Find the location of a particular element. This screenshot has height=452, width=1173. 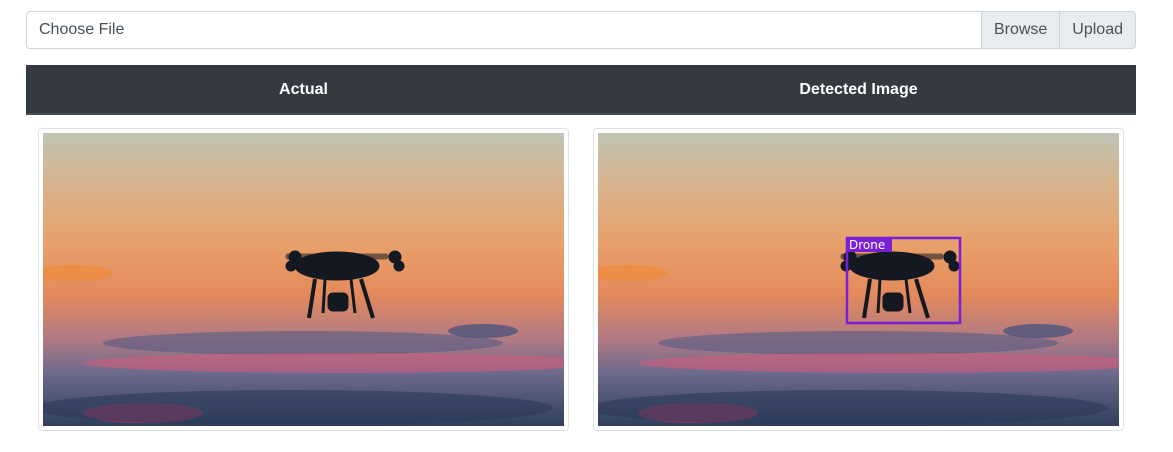

header-detected-image: Detected Image is located at coordinates (858, 89).